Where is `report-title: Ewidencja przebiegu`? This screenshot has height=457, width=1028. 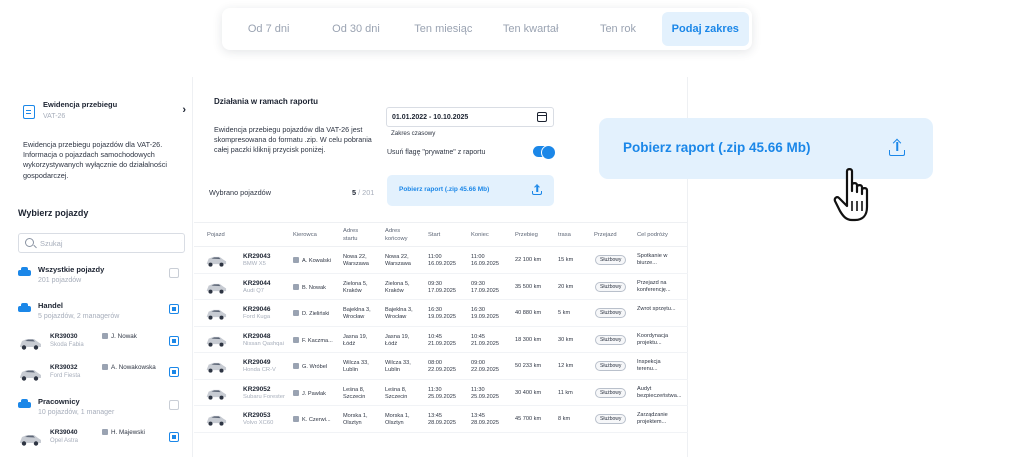 report-title: Ewidencja przebiegu is located at coordinates (80, 104).